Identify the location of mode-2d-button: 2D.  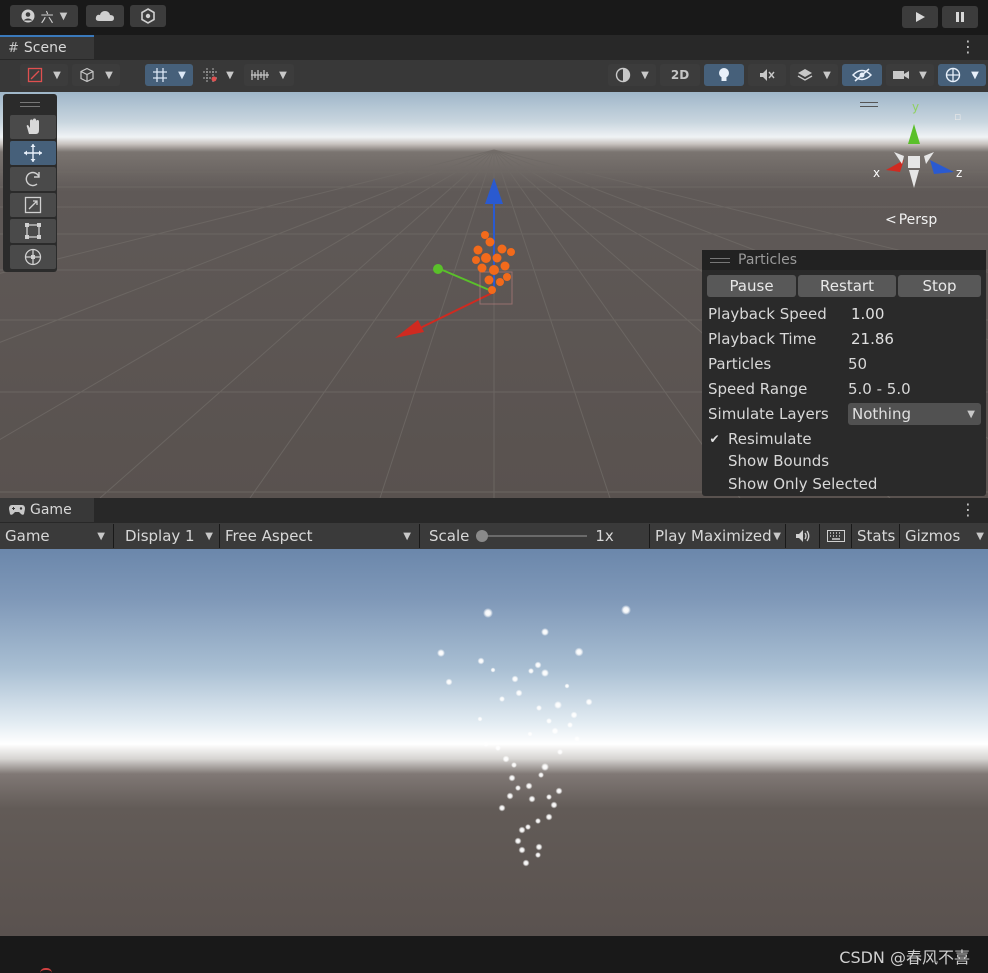
(680, 75).